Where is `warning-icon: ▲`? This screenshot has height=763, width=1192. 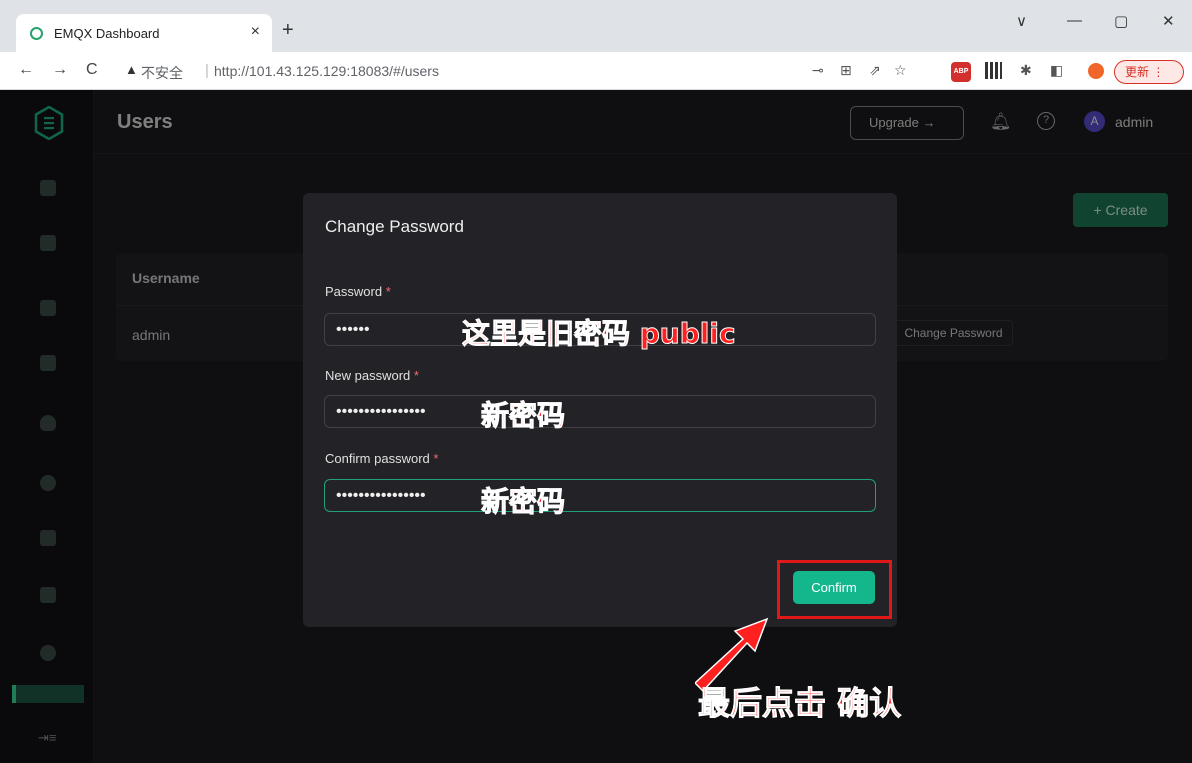
warning-icon: ▲ is located at coordinates (131, 69).